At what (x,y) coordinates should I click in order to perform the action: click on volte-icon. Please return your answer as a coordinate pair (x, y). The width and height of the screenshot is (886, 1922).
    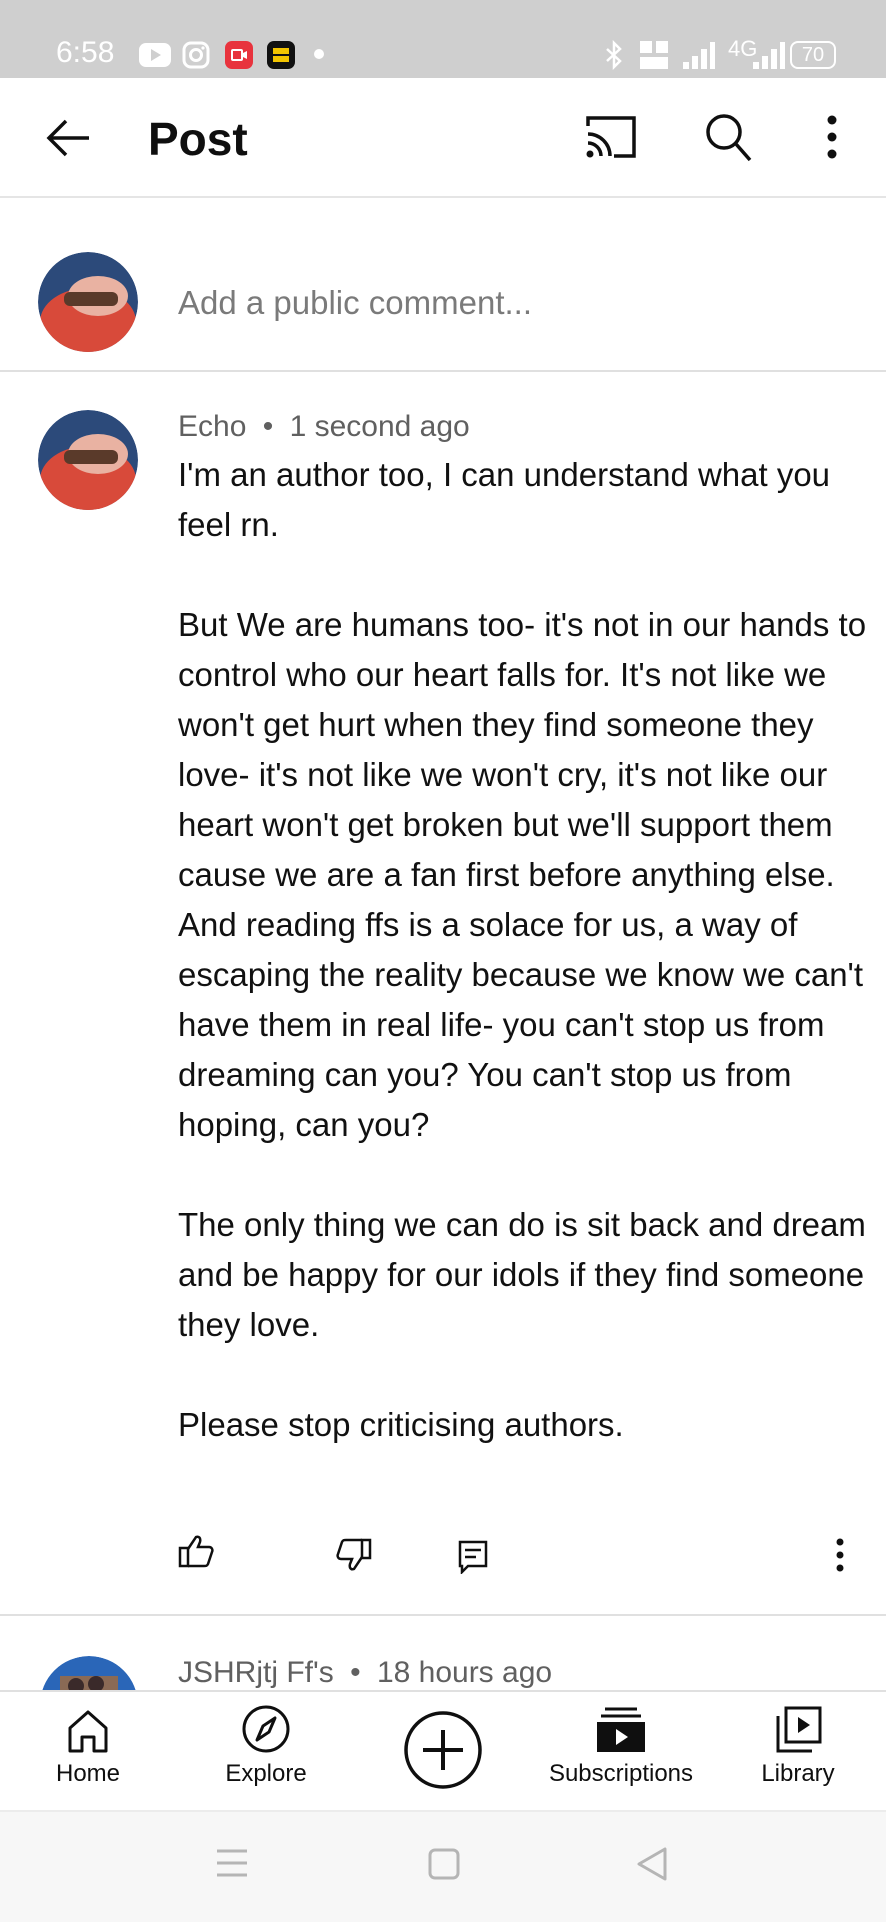
    Looking at the image, I should click on (654, 57).